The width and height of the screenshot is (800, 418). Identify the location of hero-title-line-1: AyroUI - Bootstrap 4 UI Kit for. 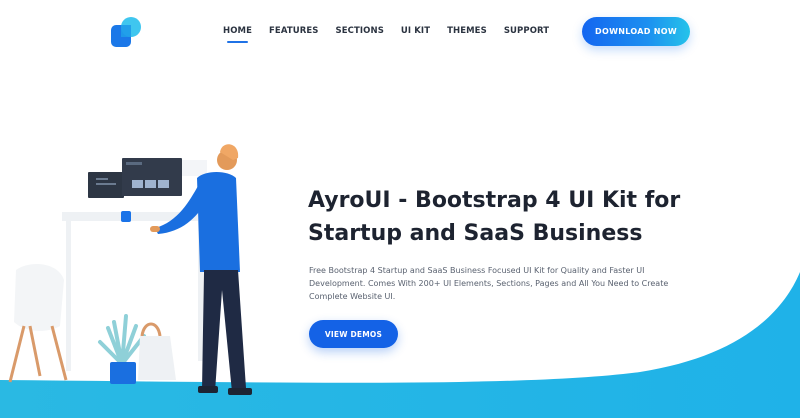
(494, 200).